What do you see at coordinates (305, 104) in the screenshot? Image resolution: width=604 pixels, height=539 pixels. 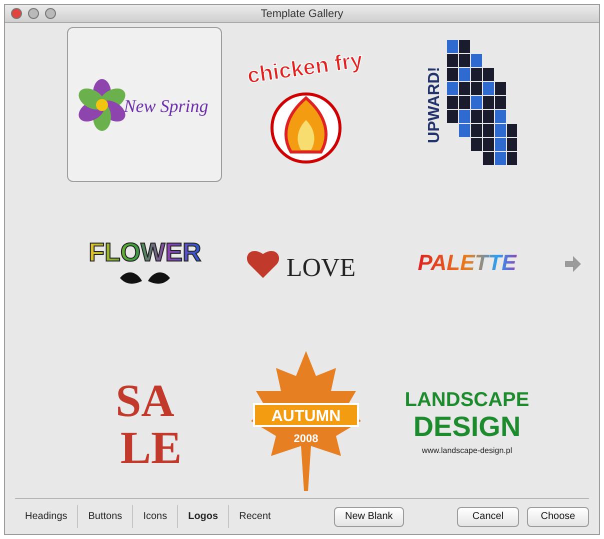 I see `template-tile: chicken fry` at bounding box center [305, 104].